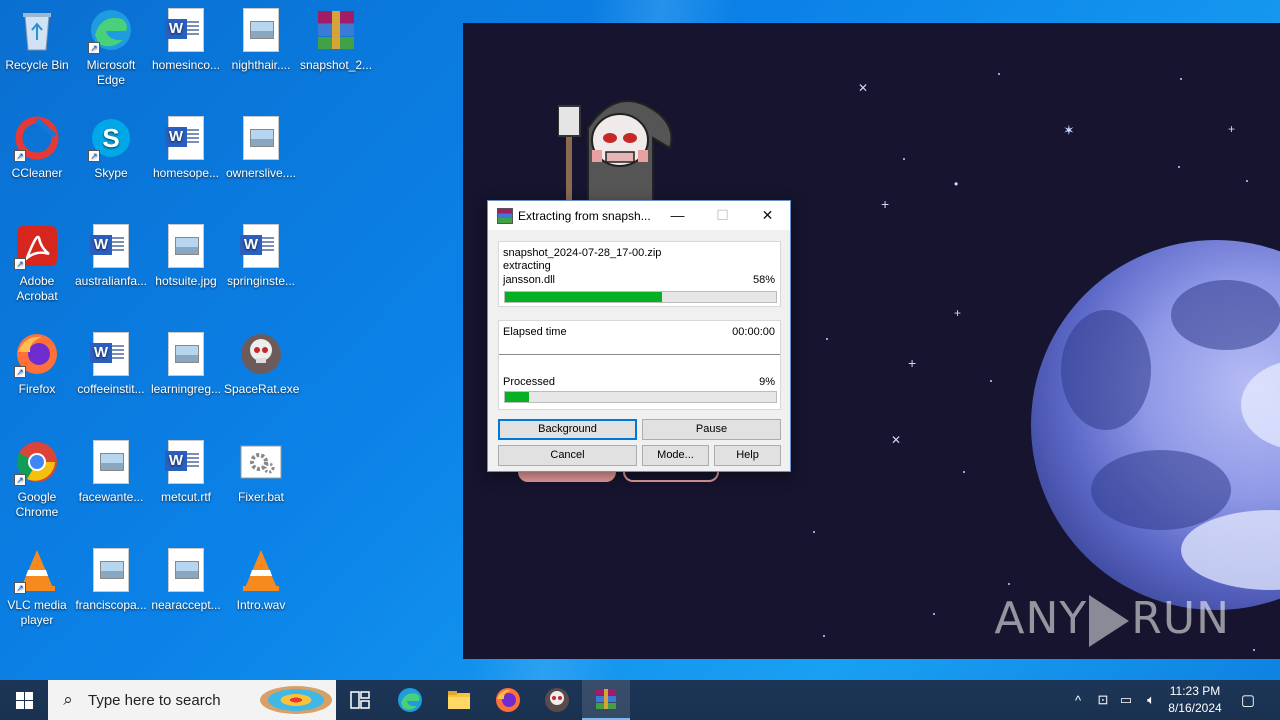 The image size is (1280, 720). I want to click on winrar-icon, so click(606, 699).